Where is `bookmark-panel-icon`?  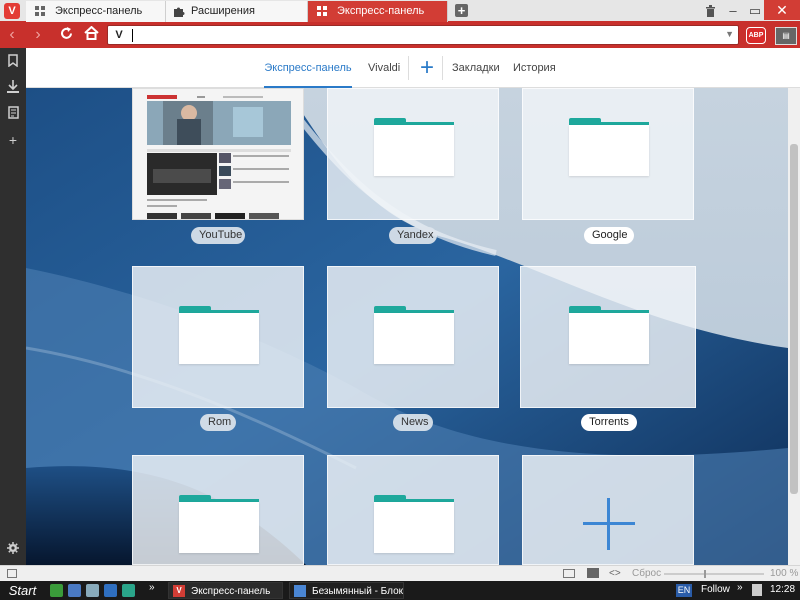
bookmark-panel-icon is located at coordinates (13, 62).